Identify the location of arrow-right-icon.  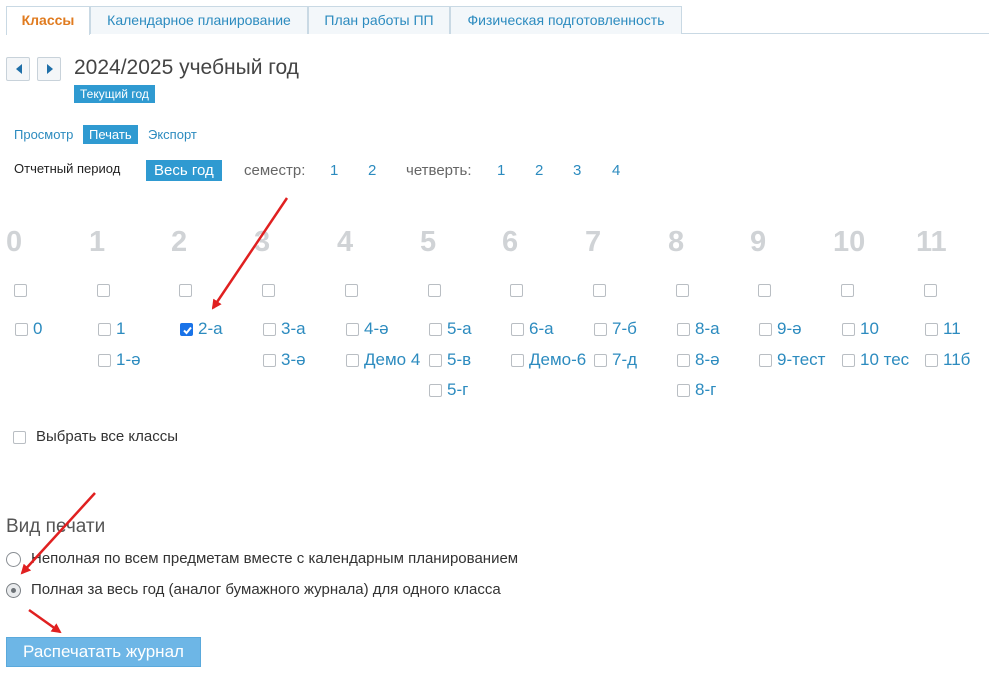
(50, 69).